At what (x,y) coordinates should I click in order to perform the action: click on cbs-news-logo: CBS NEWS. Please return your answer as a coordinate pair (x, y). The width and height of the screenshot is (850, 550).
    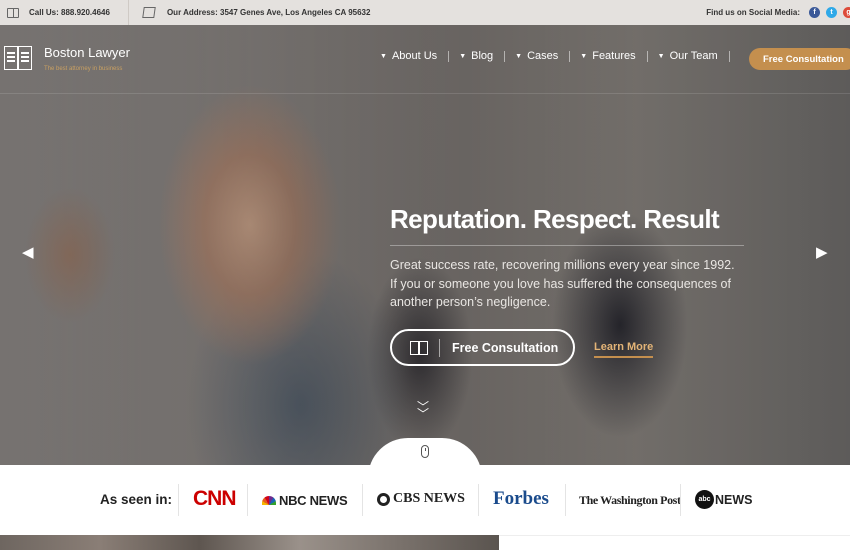
    Looking at the image, I should click on (421, 499).